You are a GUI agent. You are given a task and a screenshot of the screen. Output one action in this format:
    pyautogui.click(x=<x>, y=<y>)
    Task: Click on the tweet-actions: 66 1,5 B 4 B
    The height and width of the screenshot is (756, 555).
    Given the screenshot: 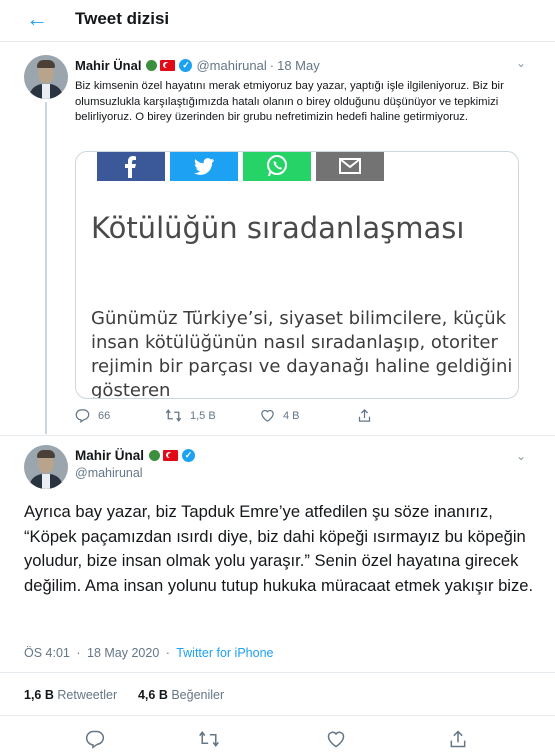 What is the action you would take?
    pyautogui.click(x=295, y=417)
    